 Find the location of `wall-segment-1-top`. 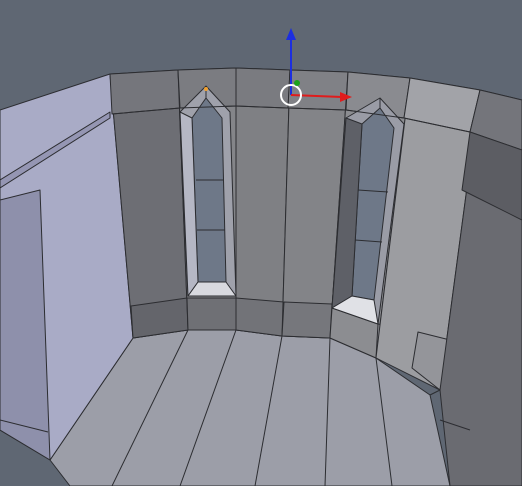

wall-segment-1-top is located at coordinates (145, 92).